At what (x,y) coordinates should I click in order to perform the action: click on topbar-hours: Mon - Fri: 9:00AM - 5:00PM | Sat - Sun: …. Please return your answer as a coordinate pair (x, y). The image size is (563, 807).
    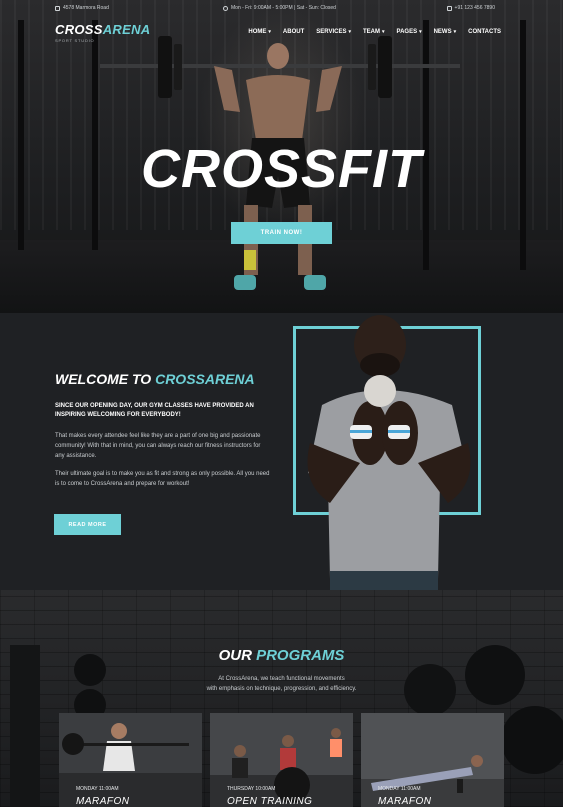
    Looking at the image, I should click on (279, 8).